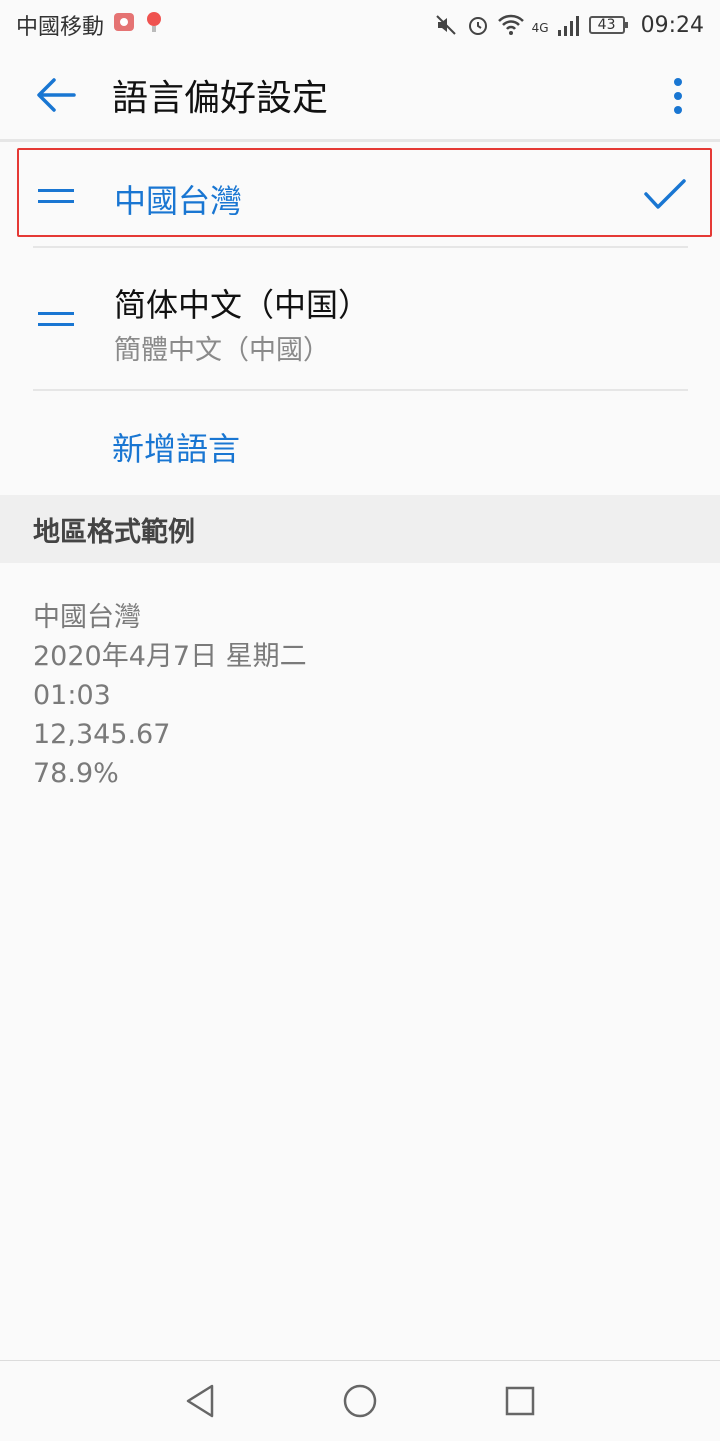 The width and height of the screenshot is (720, 1441). I want to click on more-options-button, so click(678, 96).